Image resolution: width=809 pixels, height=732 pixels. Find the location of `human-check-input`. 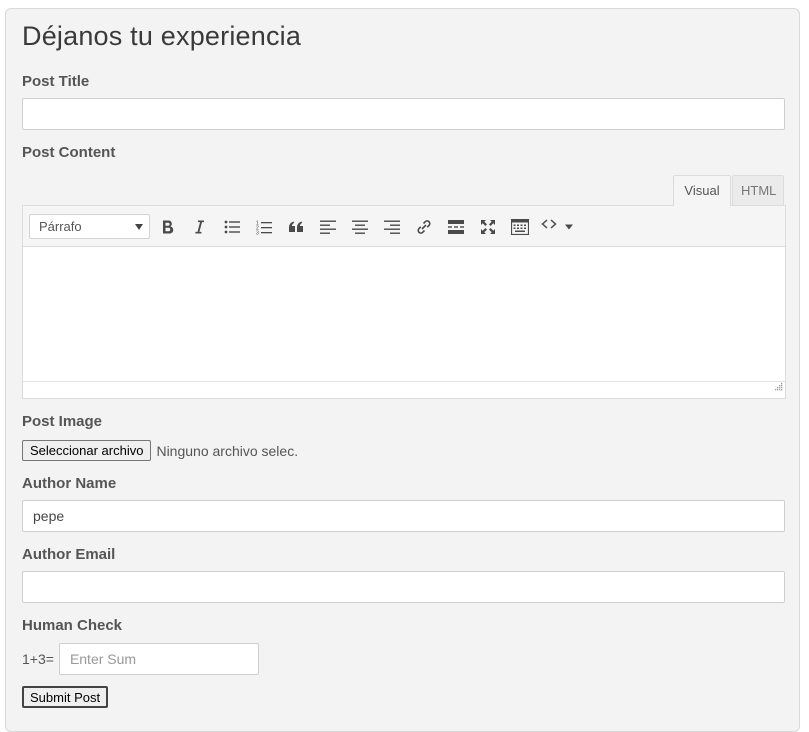

human-check-input is located at coordinates (158, 659).